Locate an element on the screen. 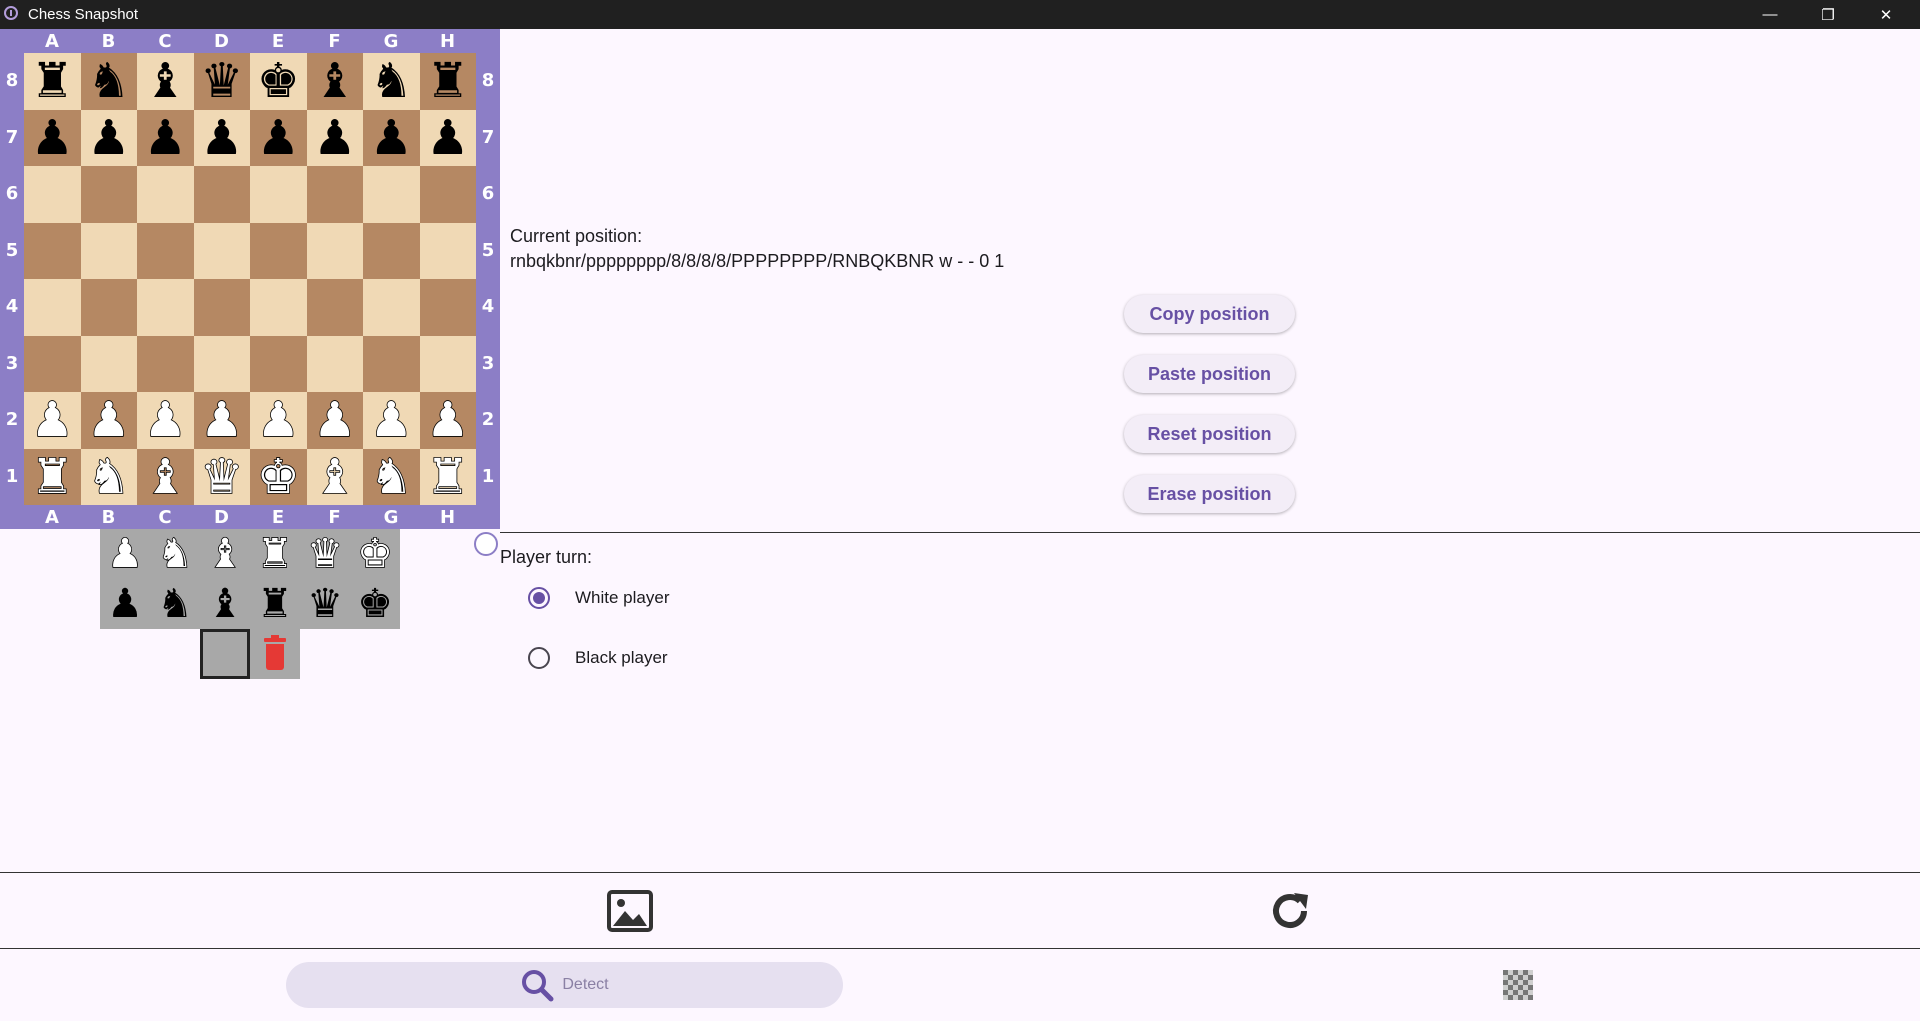 Image resolution: width=1920 pixels, height=1021 pixels. square-e2: ♟ is located at coordinates (278, 420).